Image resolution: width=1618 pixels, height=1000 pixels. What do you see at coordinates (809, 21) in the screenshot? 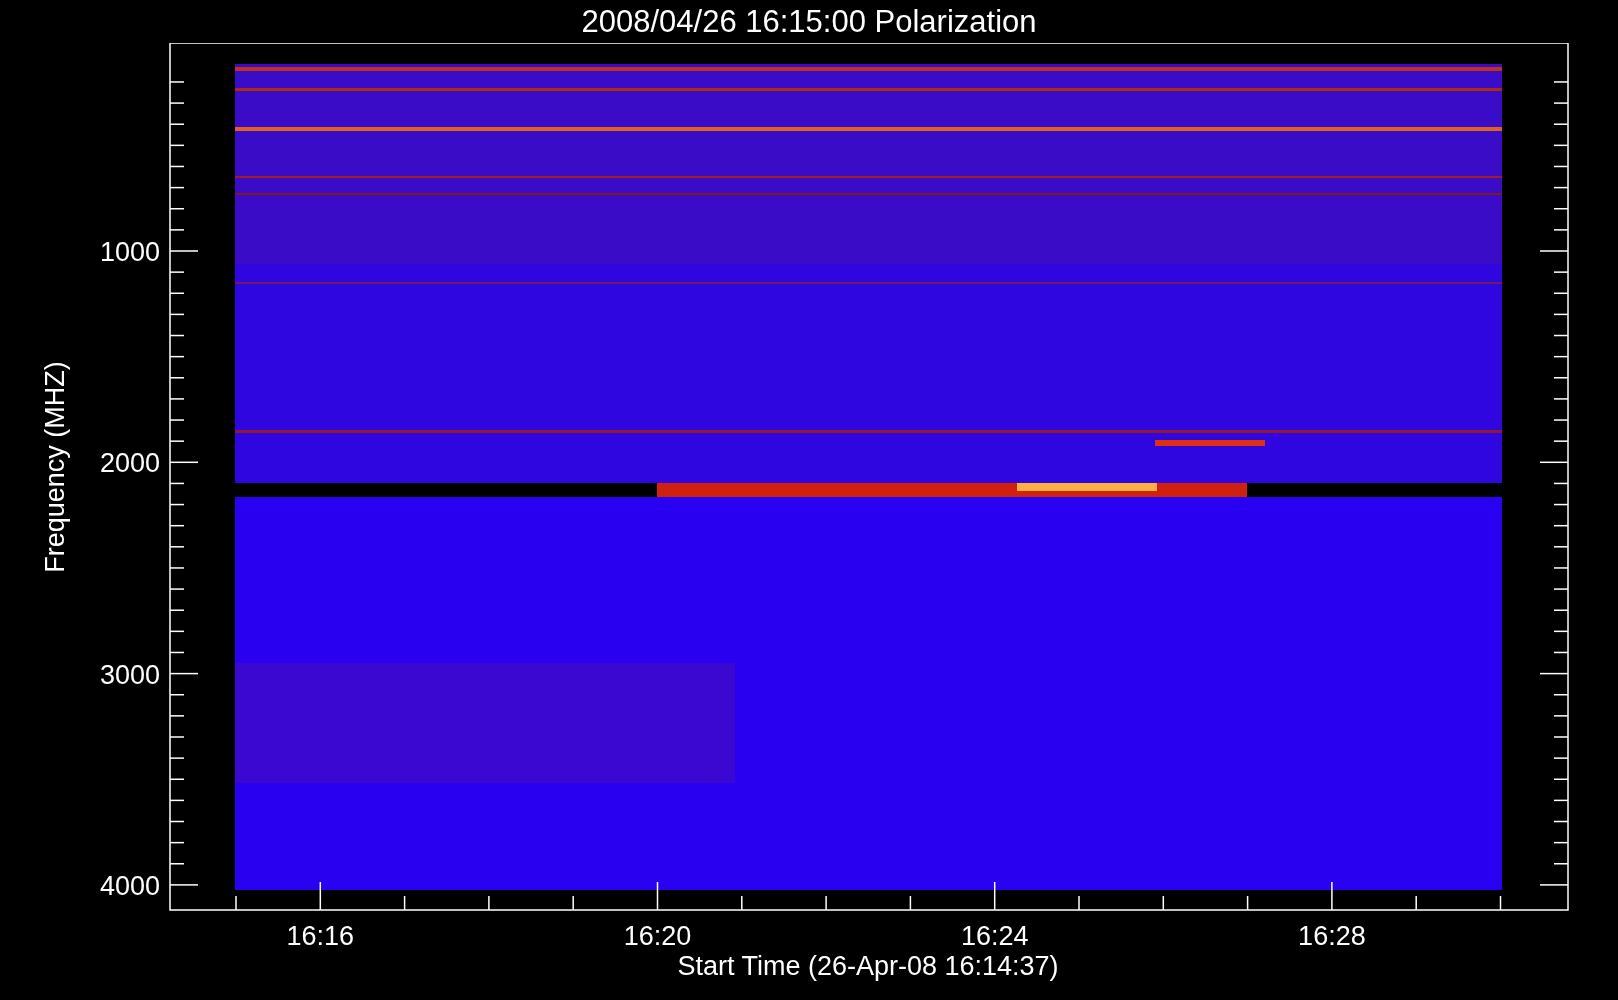
I see `plot-title: 2008/04/26 16:15:00 Polarization` at bounding box center [809, 21].